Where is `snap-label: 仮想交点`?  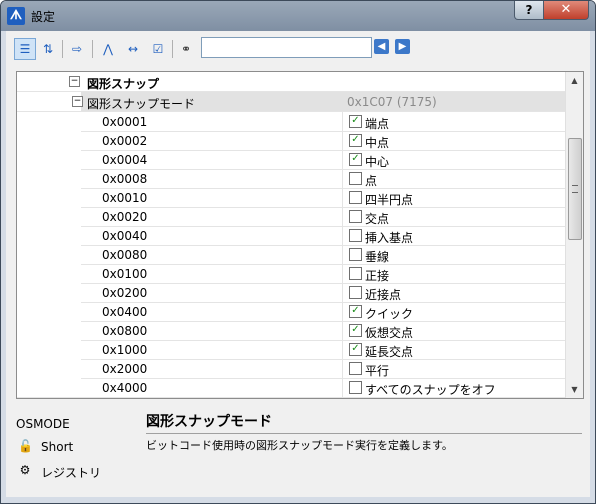
snap-label: 仮想交点 is located at coordinates (389, 333).